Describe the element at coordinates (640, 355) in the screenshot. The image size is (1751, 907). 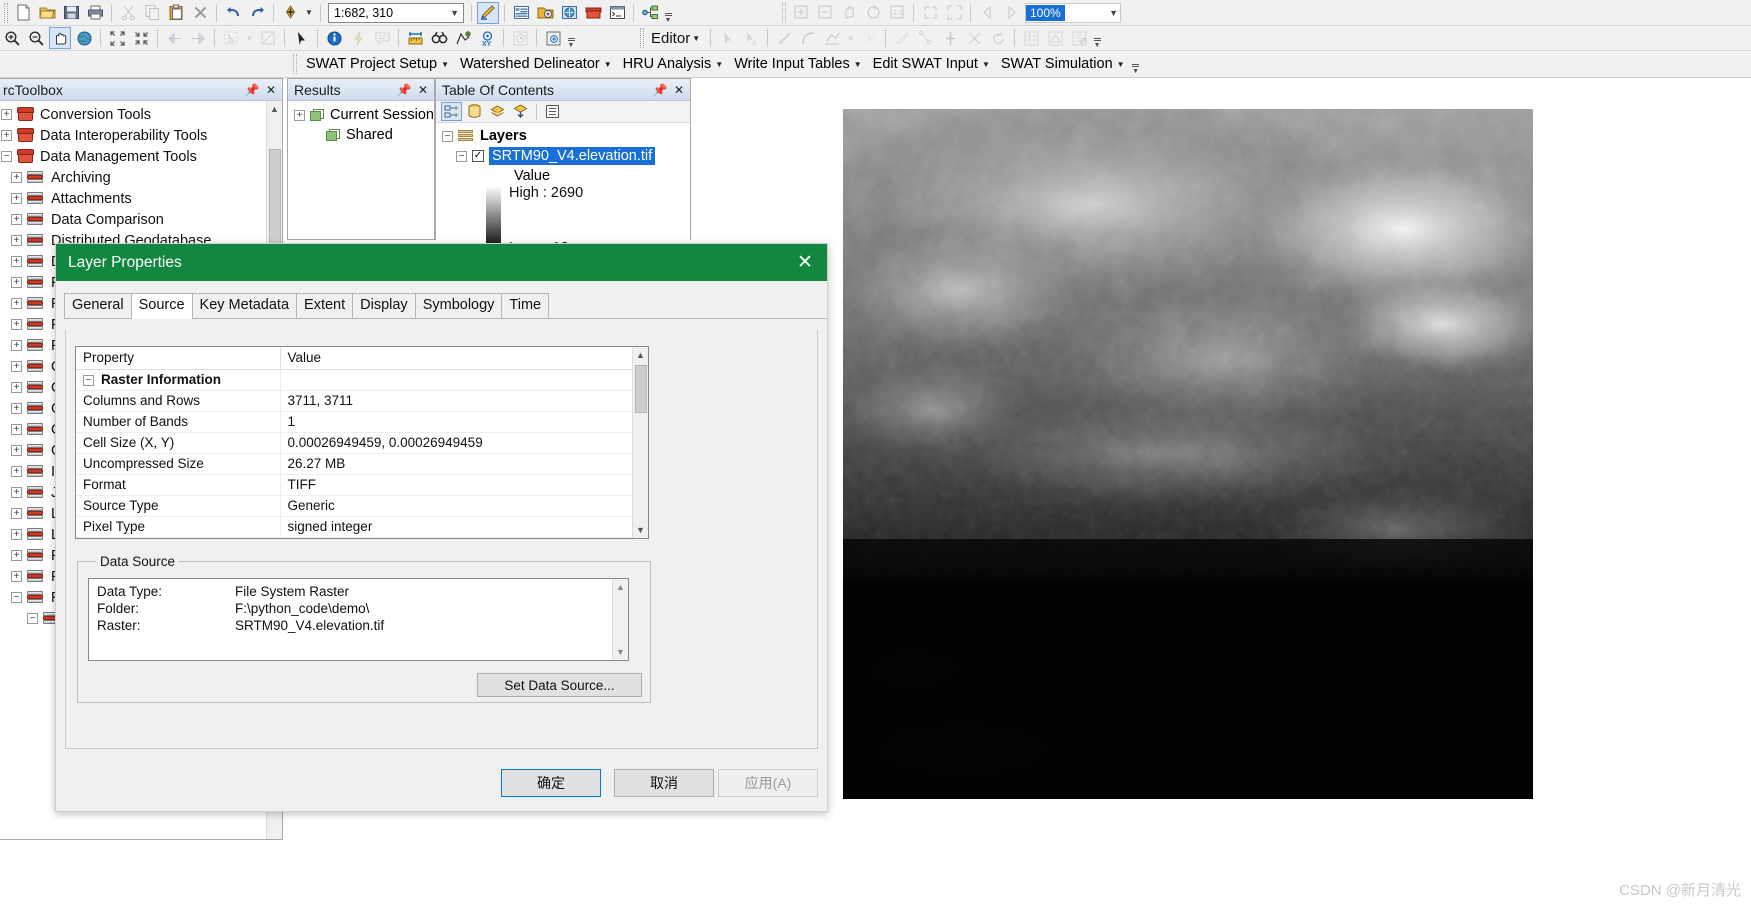
I see `scroll-up-icon: ▲` at that location.